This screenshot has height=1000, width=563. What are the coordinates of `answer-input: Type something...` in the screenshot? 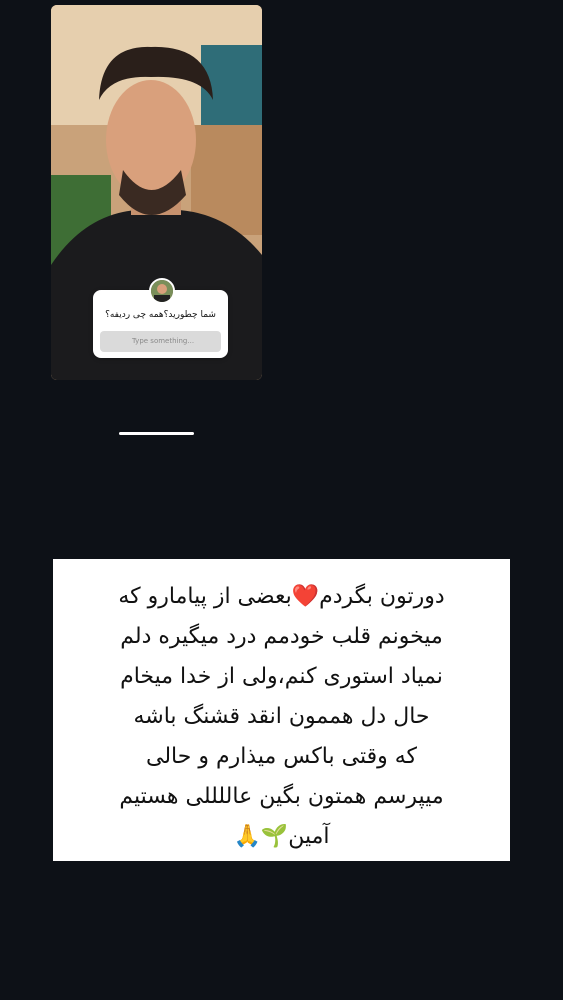 It's located at (160, 341).